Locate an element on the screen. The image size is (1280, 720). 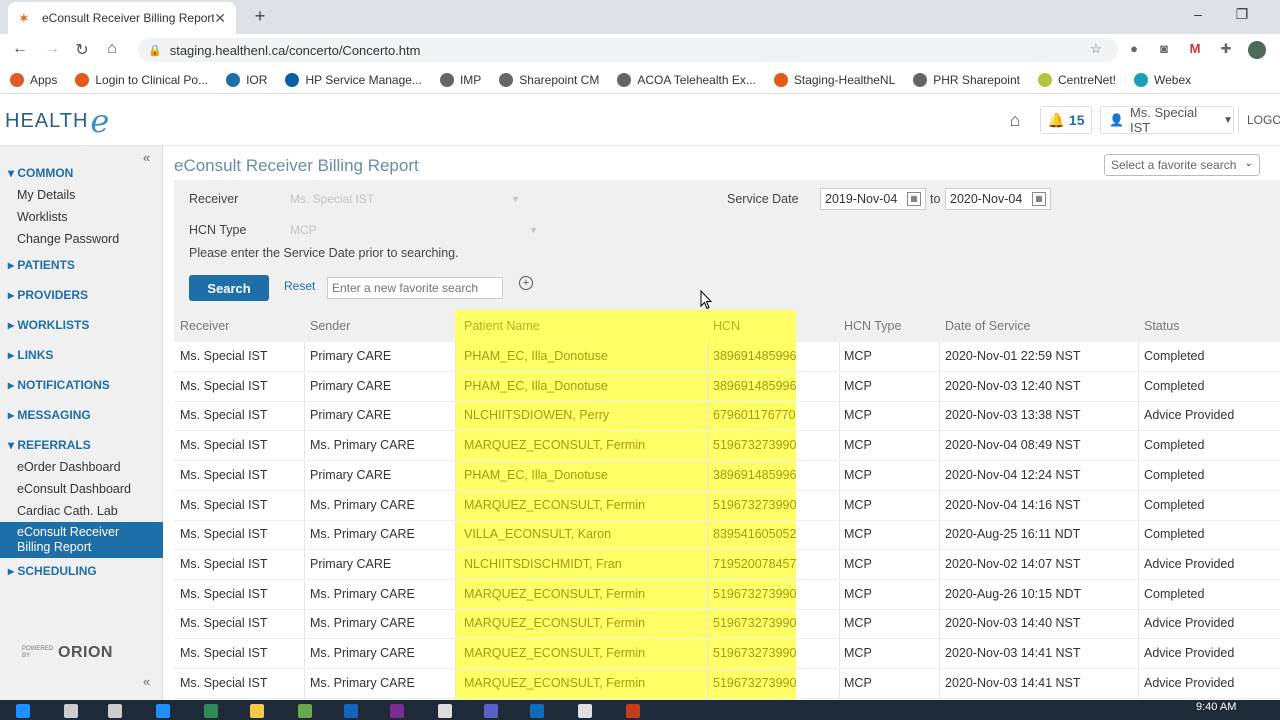
logout-button: LOGOUT is located at coordinates (1259, 120).